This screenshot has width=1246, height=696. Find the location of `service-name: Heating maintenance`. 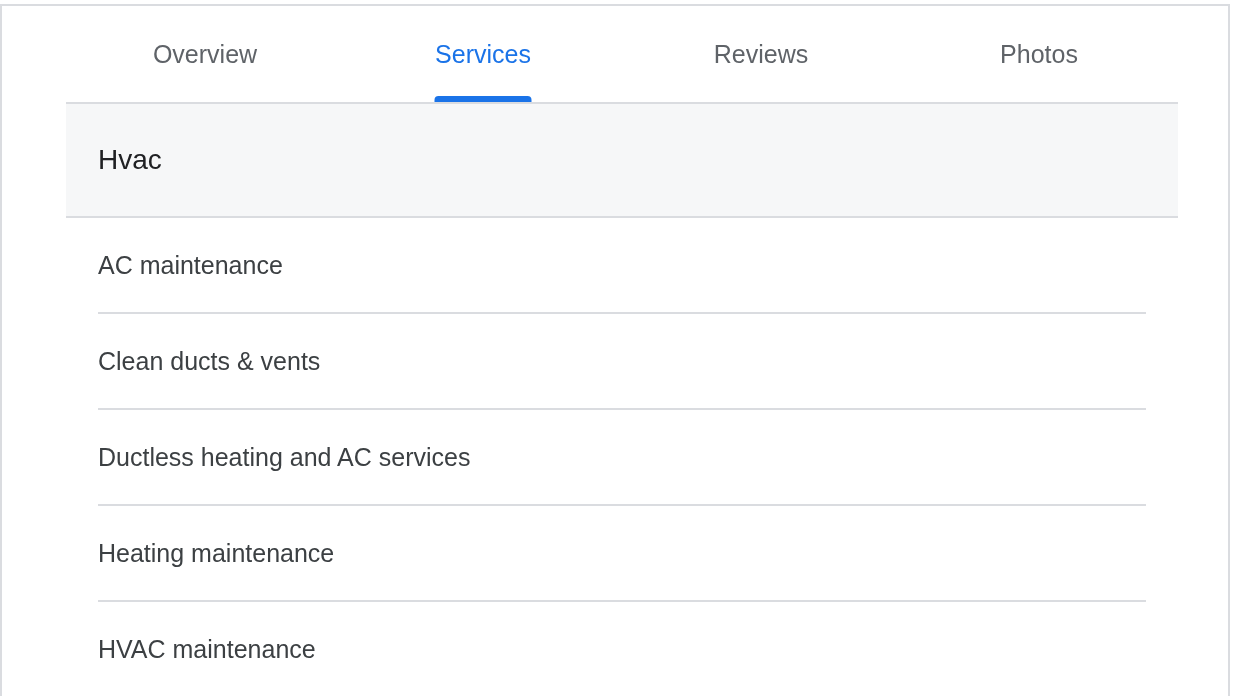

service-name: Heating maintenance is located at coordinates (216, 553).